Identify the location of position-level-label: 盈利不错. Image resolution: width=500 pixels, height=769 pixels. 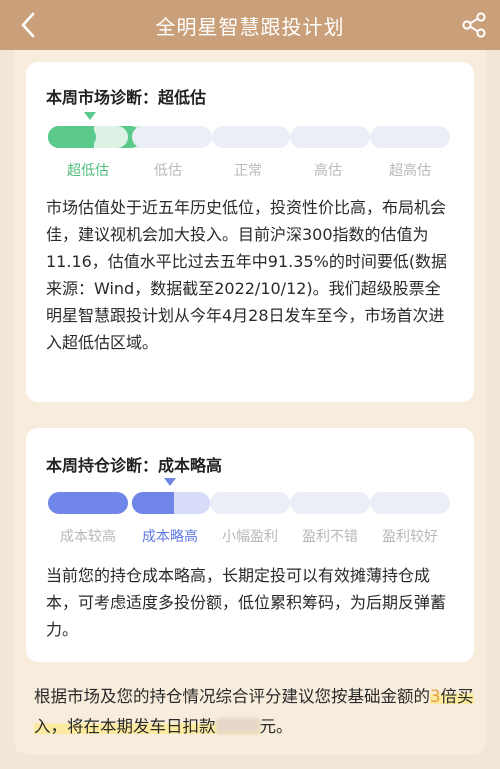
(330, 537).